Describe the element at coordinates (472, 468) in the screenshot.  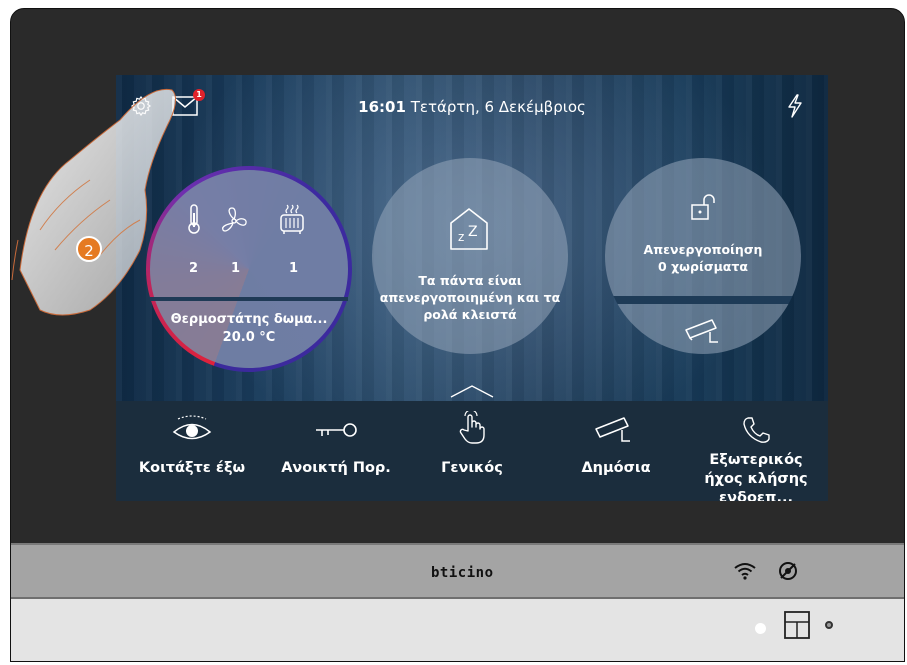
I see `action-label: Γενικός` at that location.